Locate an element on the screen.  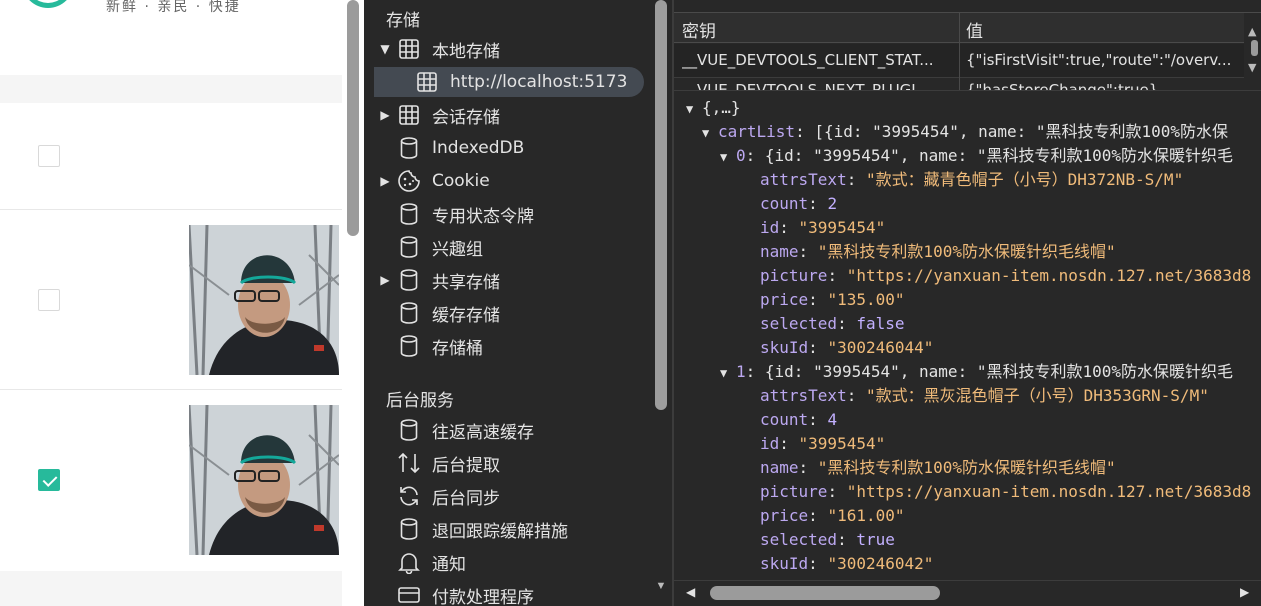
storage-item-3: IndexedDB is located at coordinates (514, 148).